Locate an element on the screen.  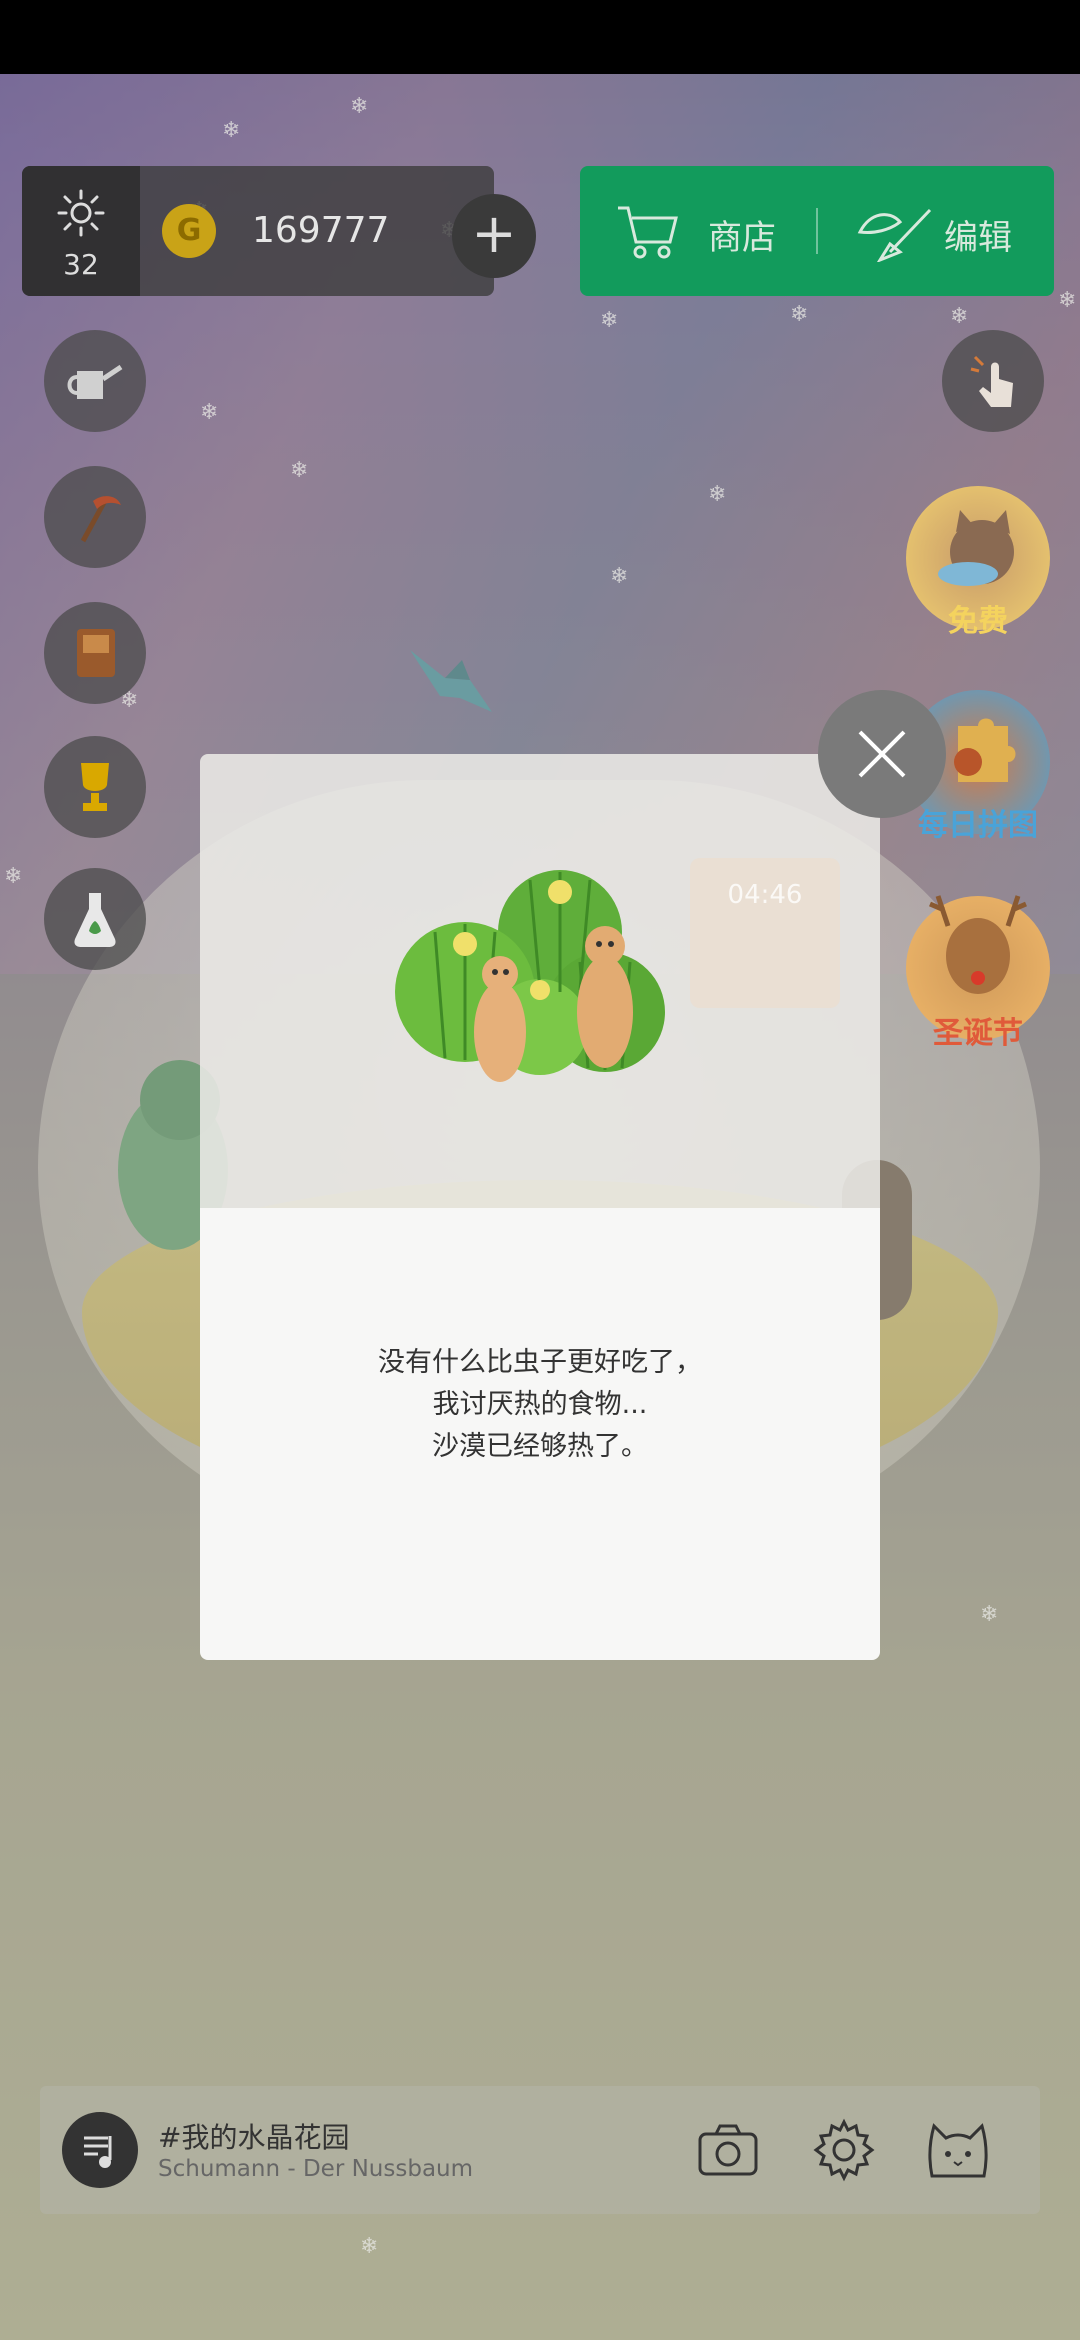
cat-face-button is located at coordinates (958, 2150).